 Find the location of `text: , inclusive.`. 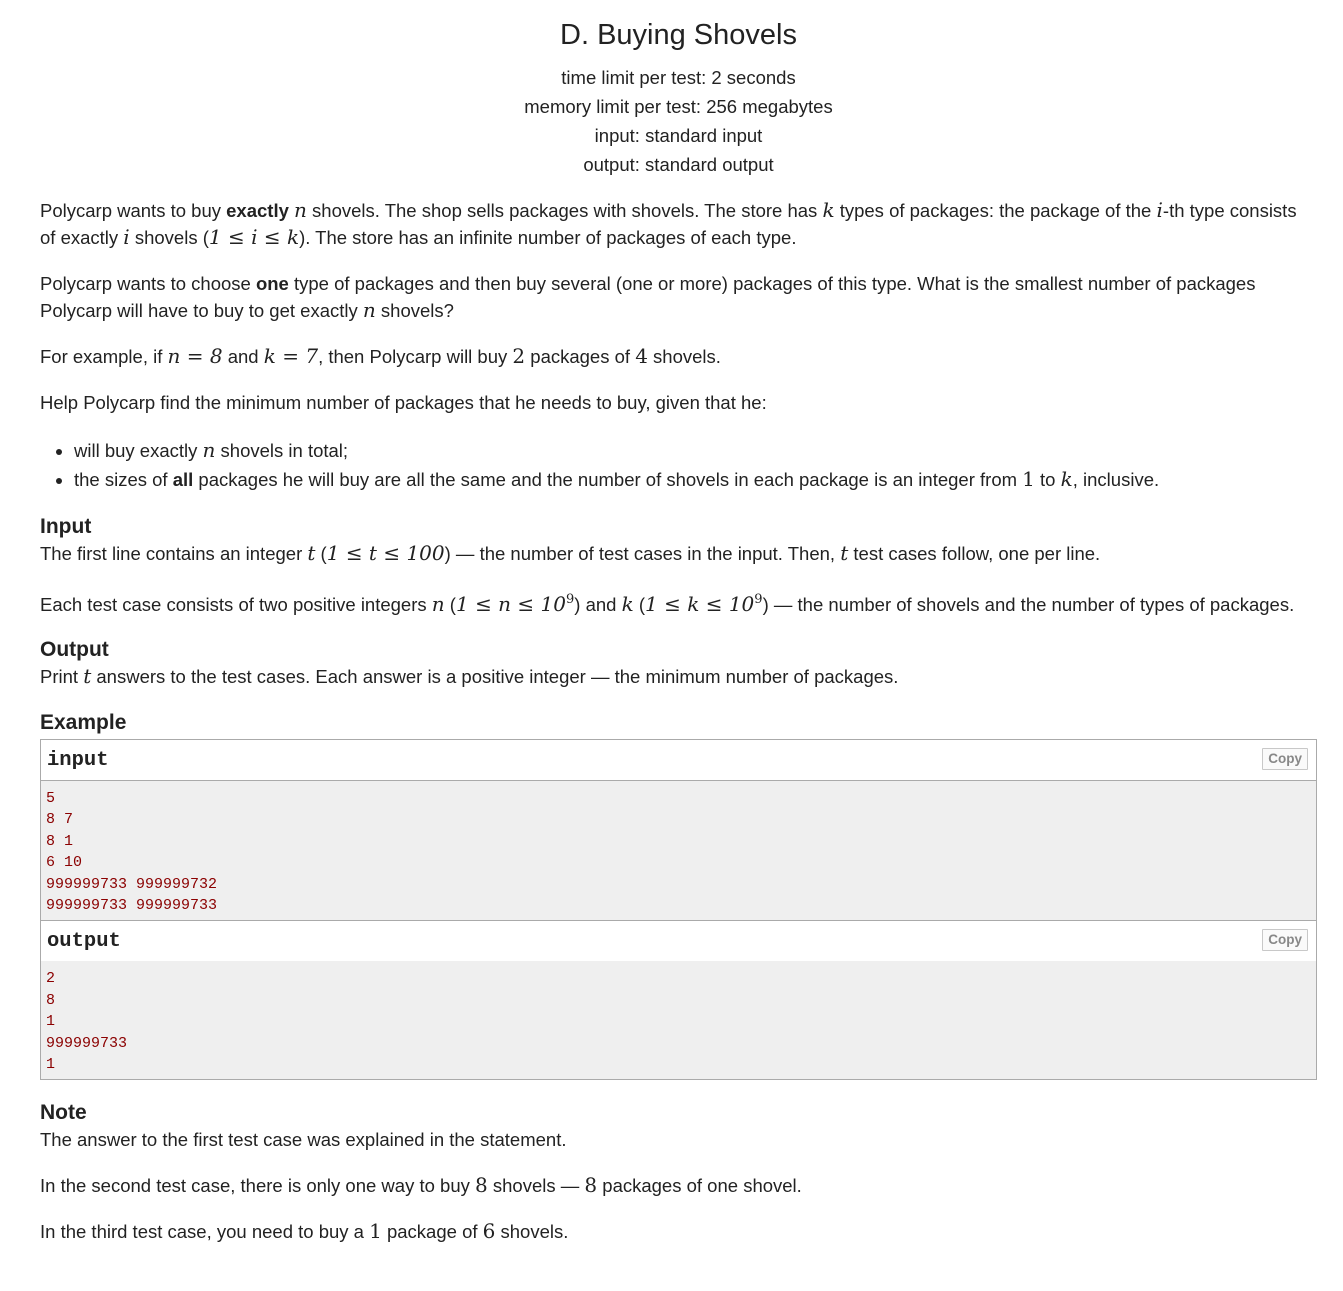

text: , inclusive. is located at coordinates (1116, 479).